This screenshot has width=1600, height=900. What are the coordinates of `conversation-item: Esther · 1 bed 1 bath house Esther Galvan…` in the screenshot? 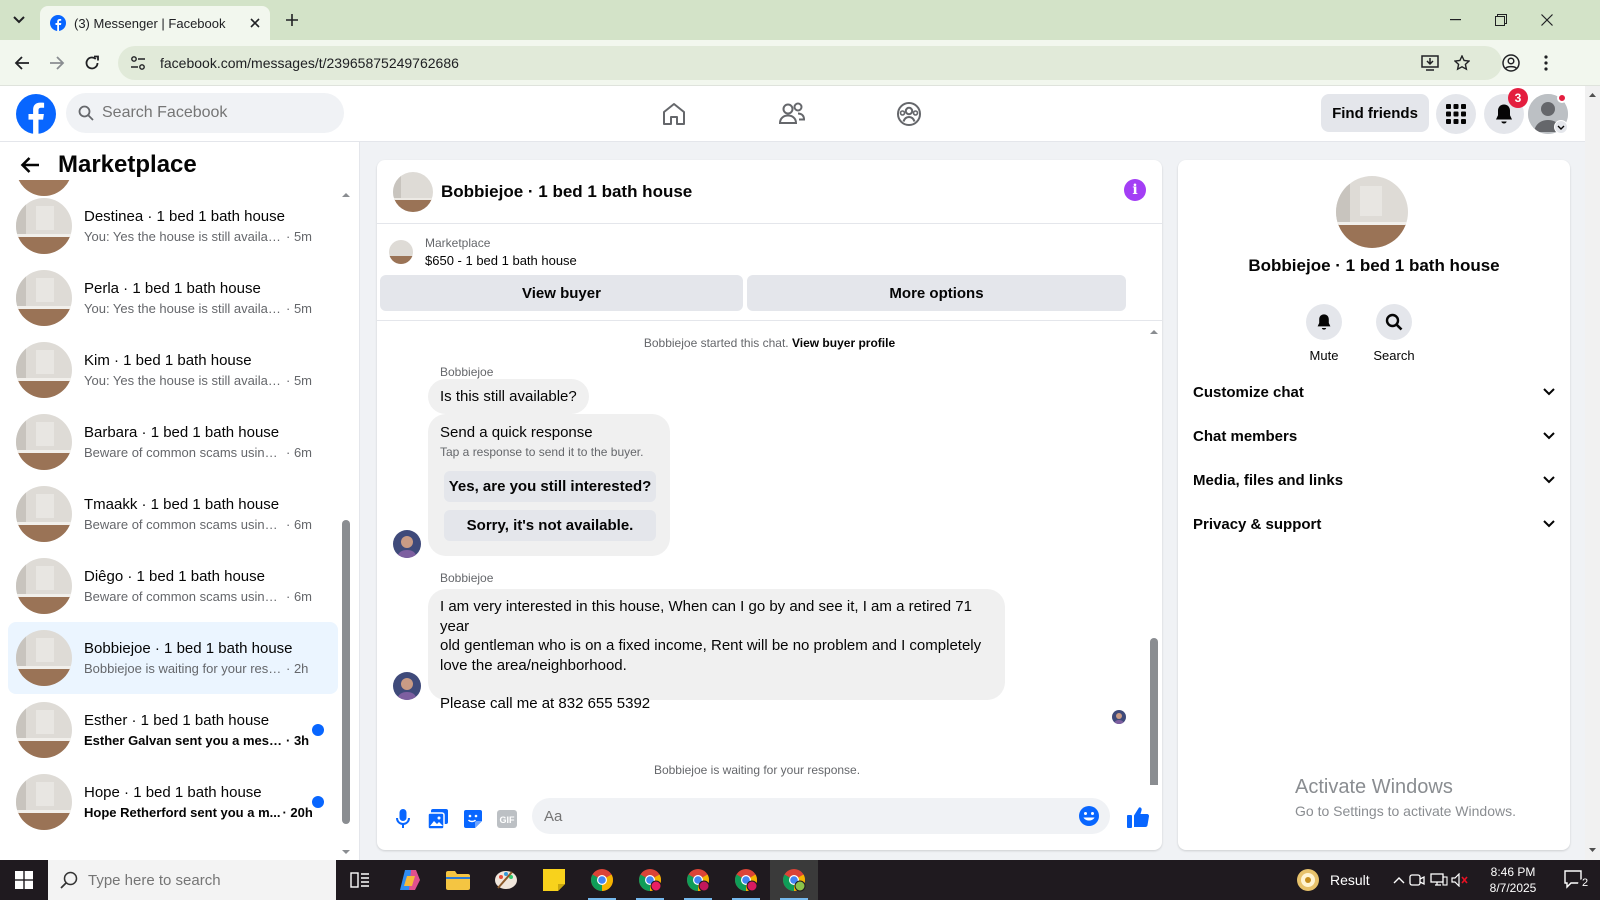 It's located at (173, 730).